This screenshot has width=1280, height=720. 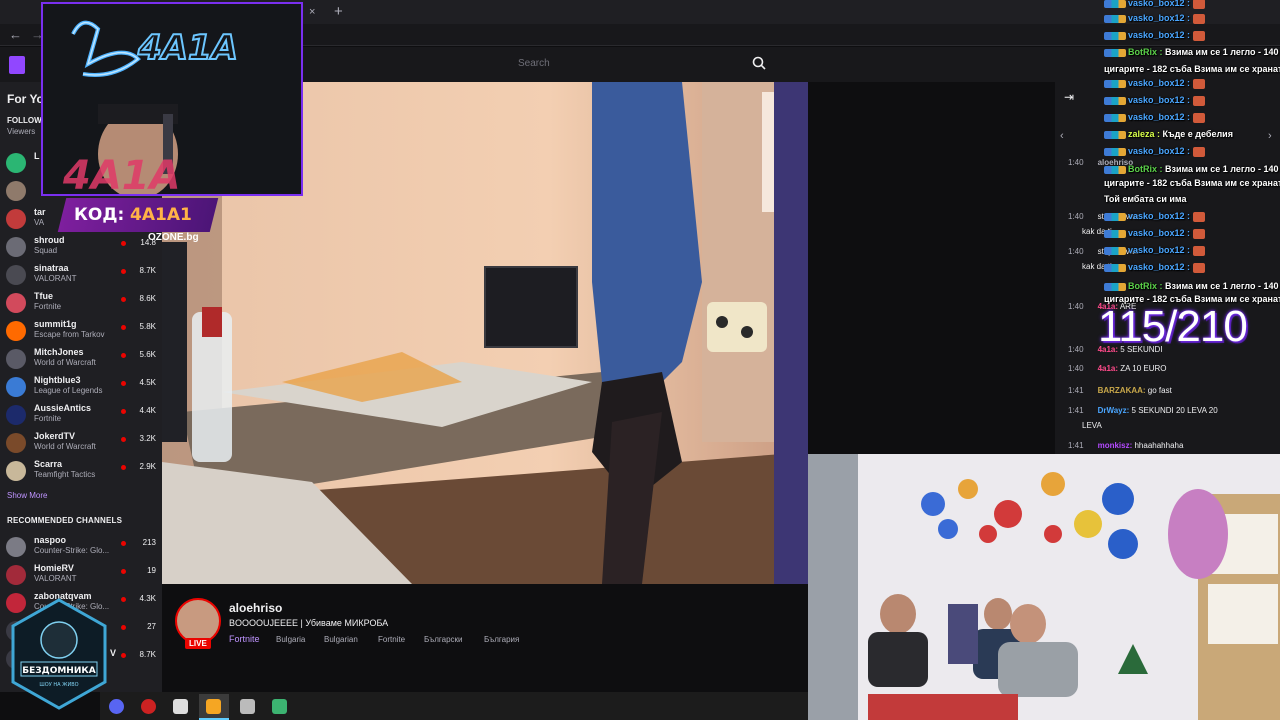 What do you see at coordinates (1142, 368) in the screenshot?
I see `chat-text: ZA 10 EURO` at bounding box center [1142, 368].